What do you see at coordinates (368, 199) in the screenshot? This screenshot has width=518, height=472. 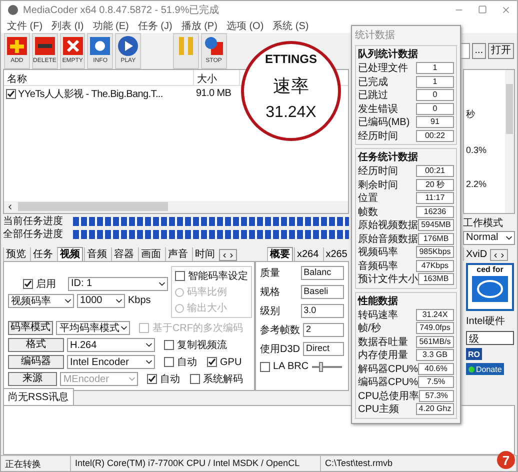 I see `stat-label: 位置` at bounding box center [368, 199].